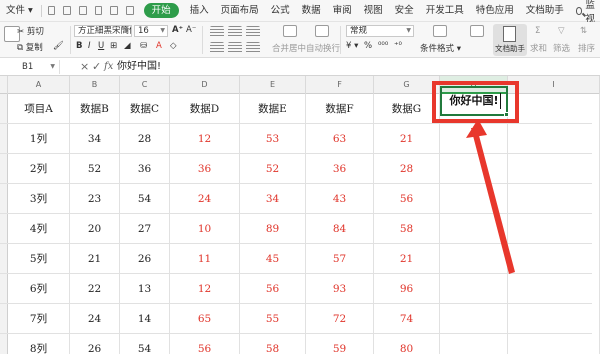 This screenshot has width=600, height=354. Describe the element at coordinates (273, 139) in the screenshot. I see `table-cell: 53` at that location.